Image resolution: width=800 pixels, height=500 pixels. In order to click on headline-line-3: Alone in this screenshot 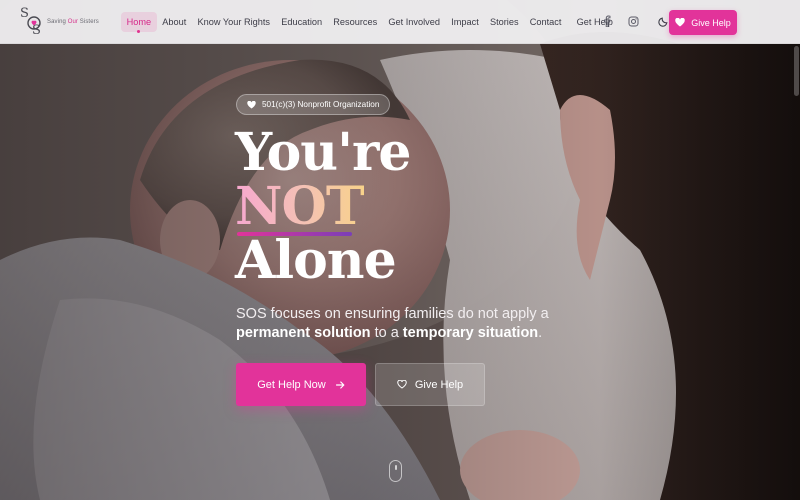, I will do `click(316, 260)`.